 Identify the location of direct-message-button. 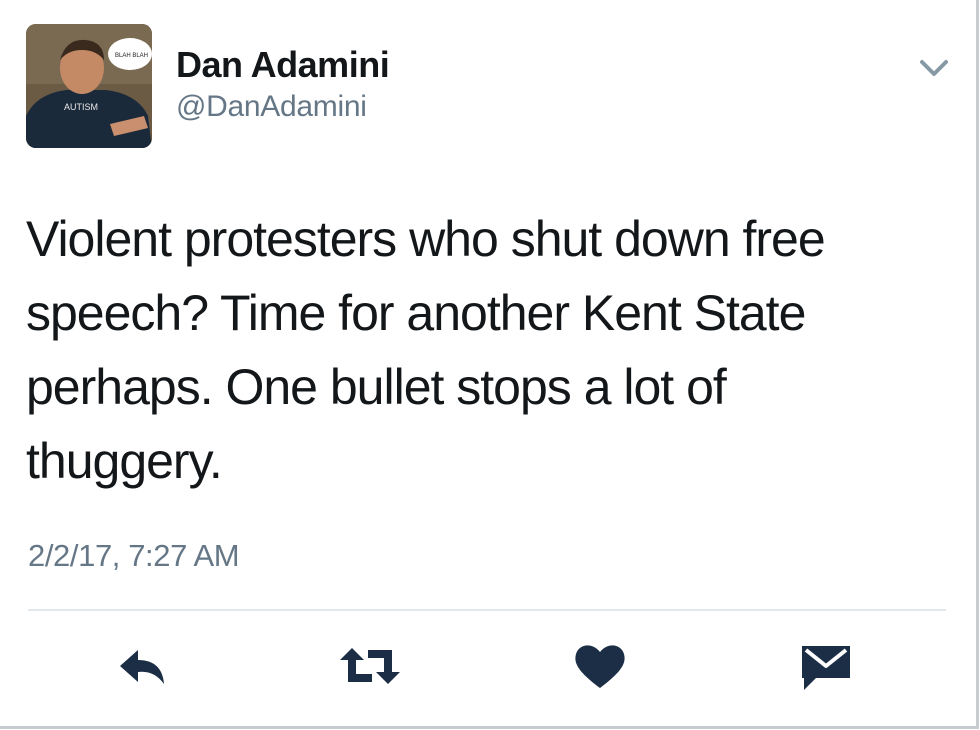
(826, 666).